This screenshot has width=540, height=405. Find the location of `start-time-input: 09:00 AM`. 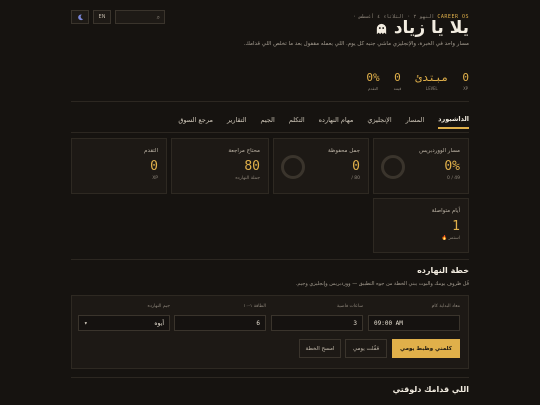

start-time-input: 09:00 AM is located at coordinates (414, 323).